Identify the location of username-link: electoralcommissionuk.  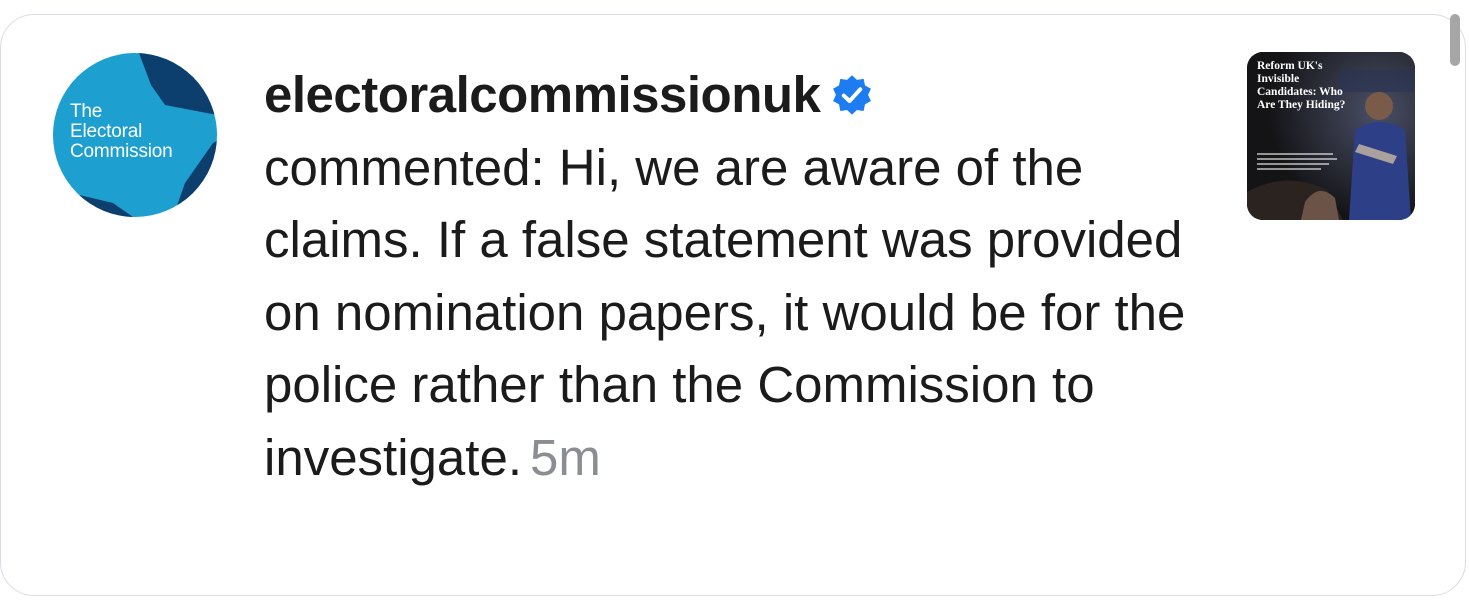
(542, 95).